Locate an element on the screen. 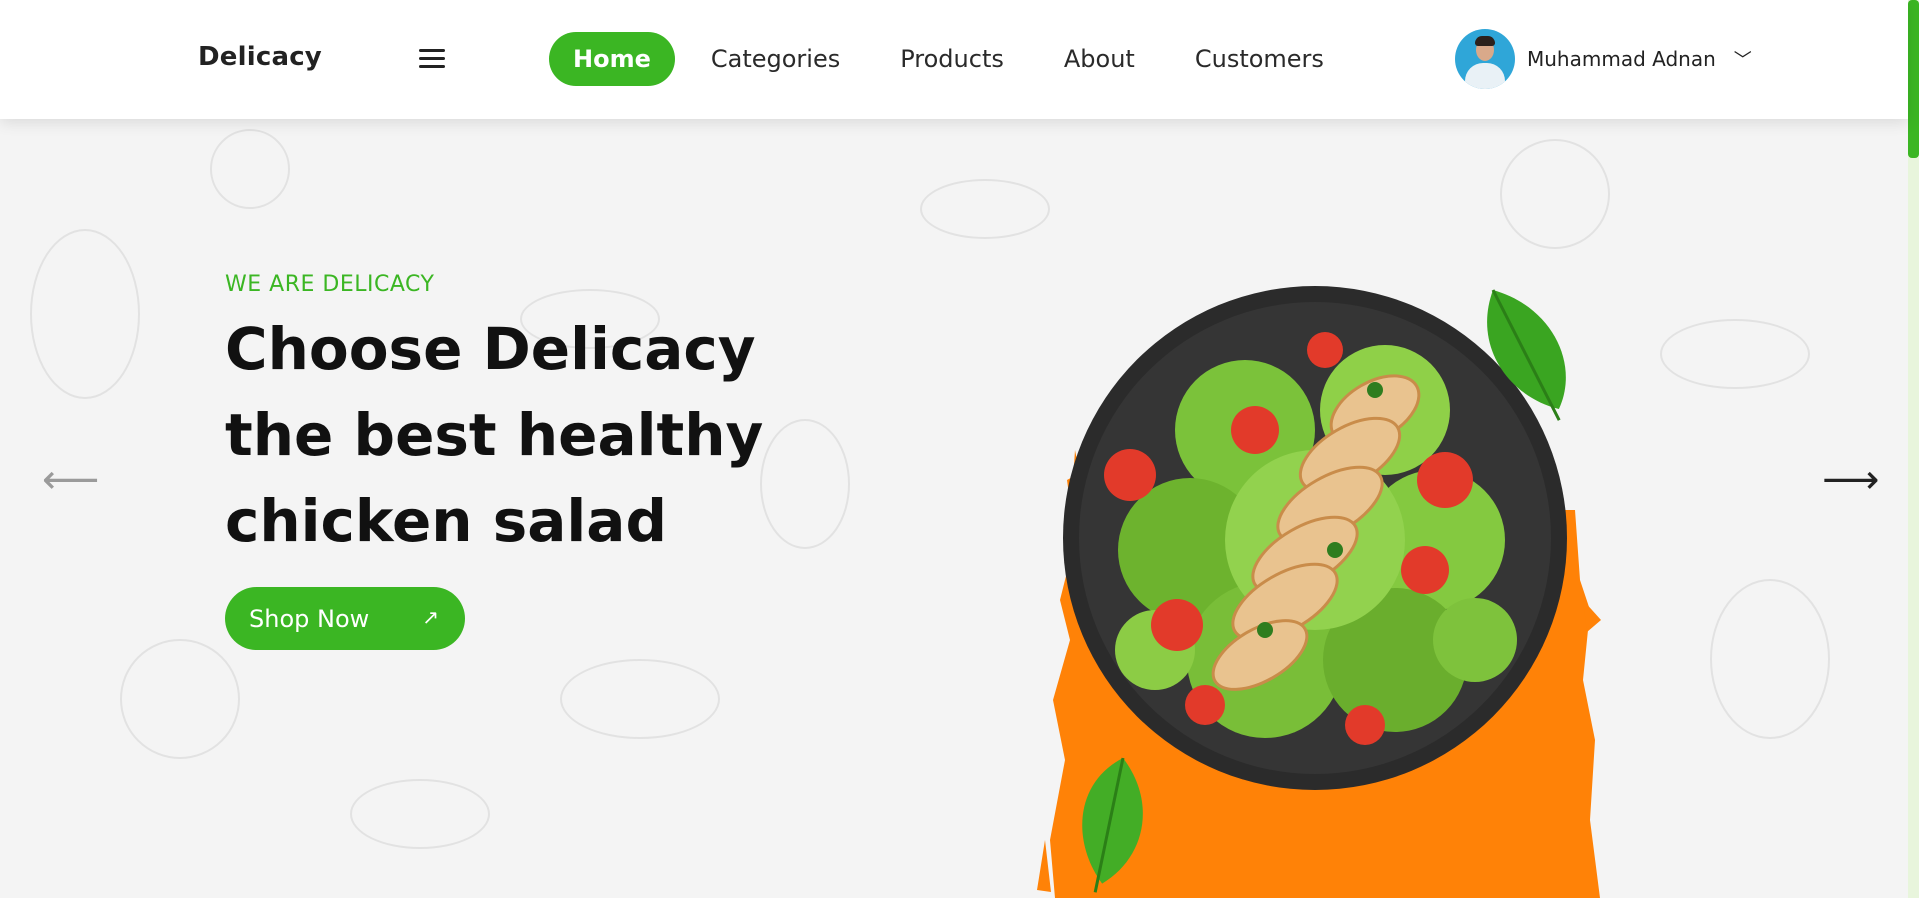 Image resolution: width=1919 pixels, height=898 pixels. hero-eyebrow: WE ARE DELICACY is located at coordinates (330, 284).